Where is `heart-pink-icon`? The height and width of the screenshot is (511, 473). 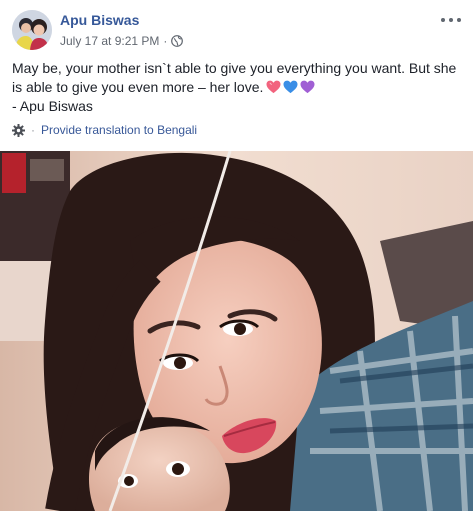 heart-pink-icon is located at coordinates (273, 87).